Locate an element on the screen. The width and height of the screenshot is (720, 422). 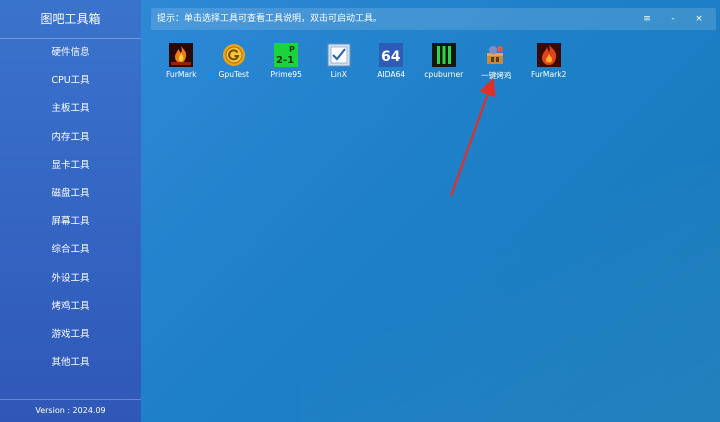
tool-cpuburner: cpuburner is located at coordinates (444, 62).